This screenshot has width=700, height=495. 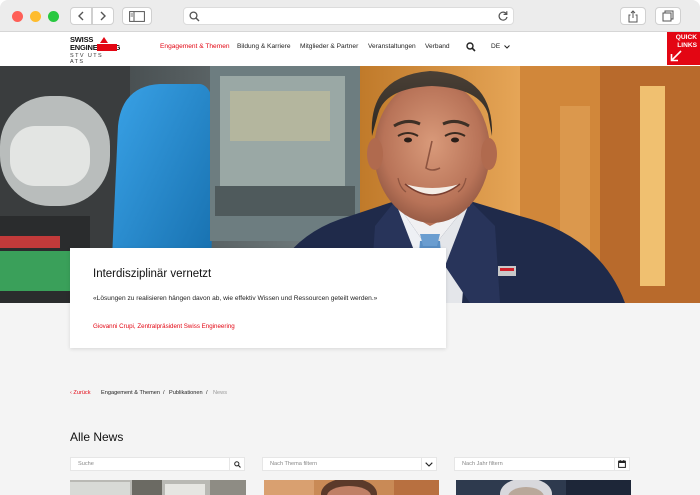 What do you see at coordinates (482, 464) in the screenshot?
I see `year-placeholder: Nach Jahr filtern` at bounding box center [482, 464].